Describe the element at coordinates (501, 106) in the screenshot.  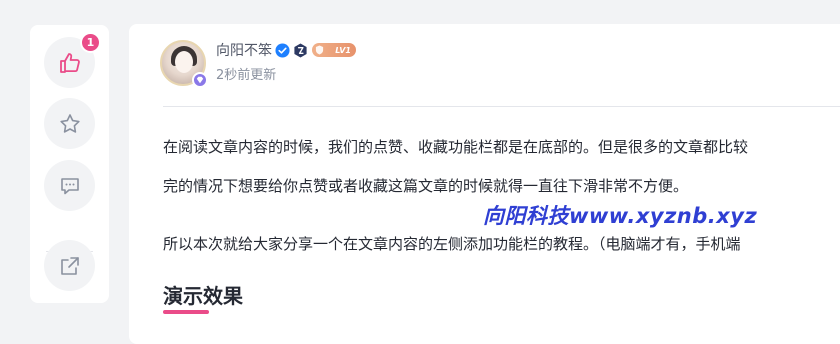
I see `header-divider` at that location.